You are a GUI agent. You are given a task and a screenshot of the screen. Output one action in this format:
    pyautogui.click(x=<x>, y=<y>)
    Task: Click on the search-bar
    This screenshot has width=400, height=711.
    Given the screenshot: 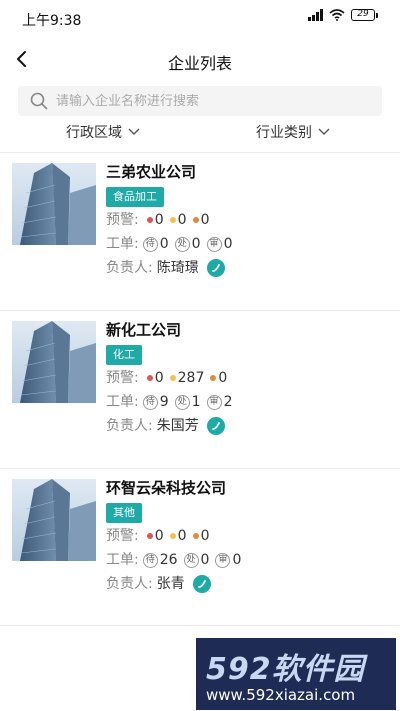 What is the action you would take?
    pyautogui.click(x=200, y=101)
    